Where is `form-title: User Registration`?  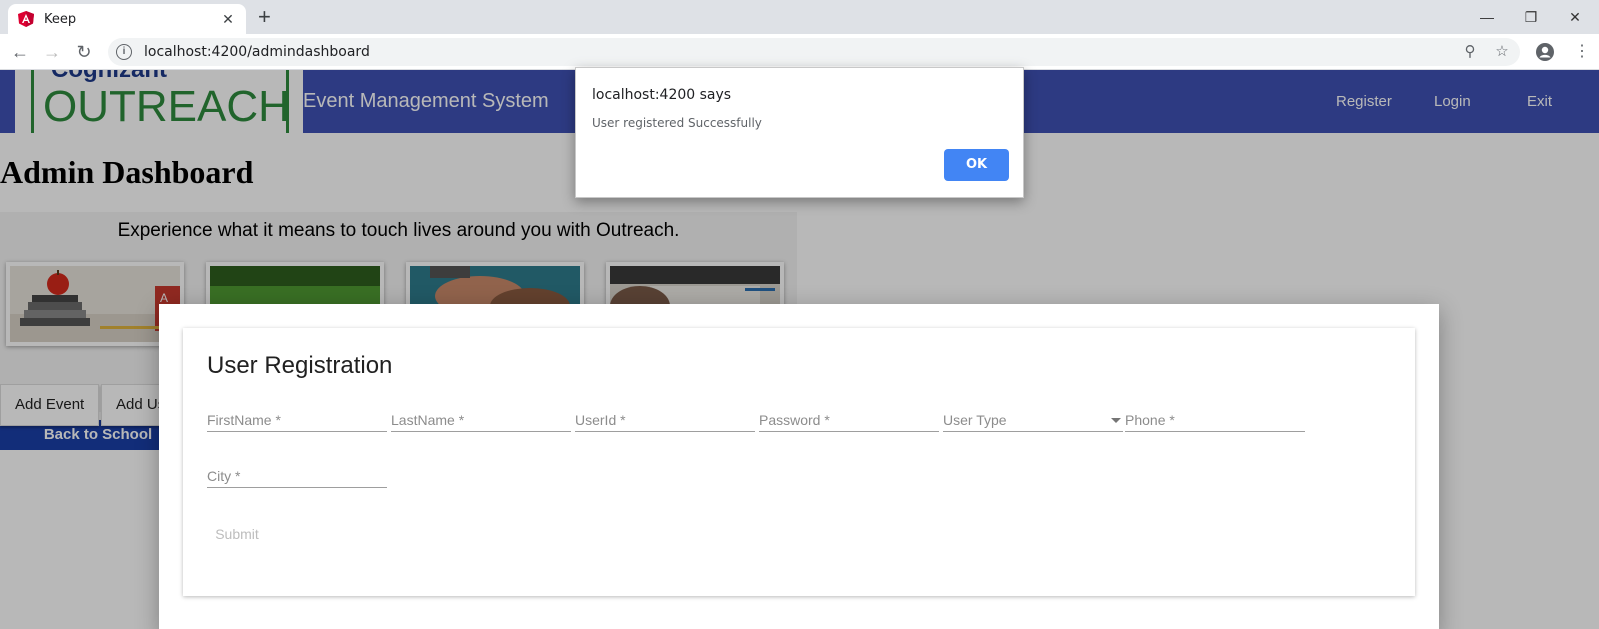
form-title: User Registration is located at coordinates (300, 365).